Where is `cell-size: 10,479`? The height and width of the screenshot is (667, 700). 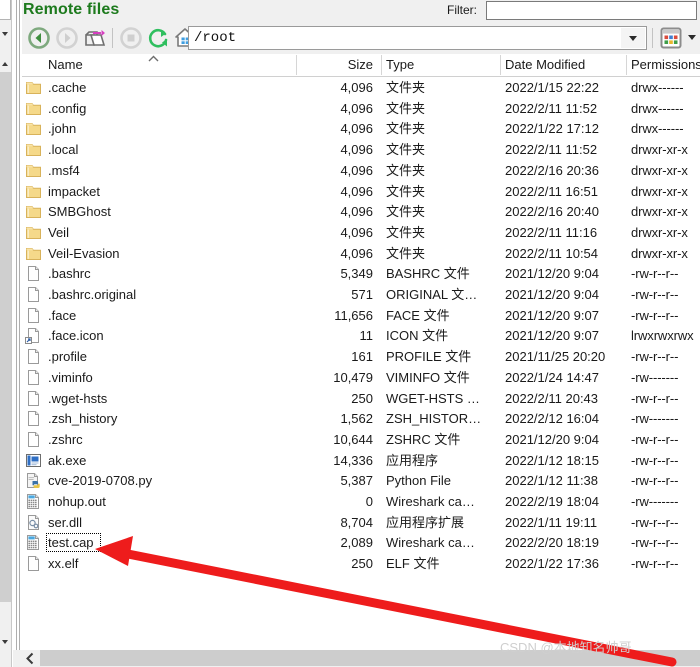
cell-size: 10,479 is located at coordinates (353, 377).